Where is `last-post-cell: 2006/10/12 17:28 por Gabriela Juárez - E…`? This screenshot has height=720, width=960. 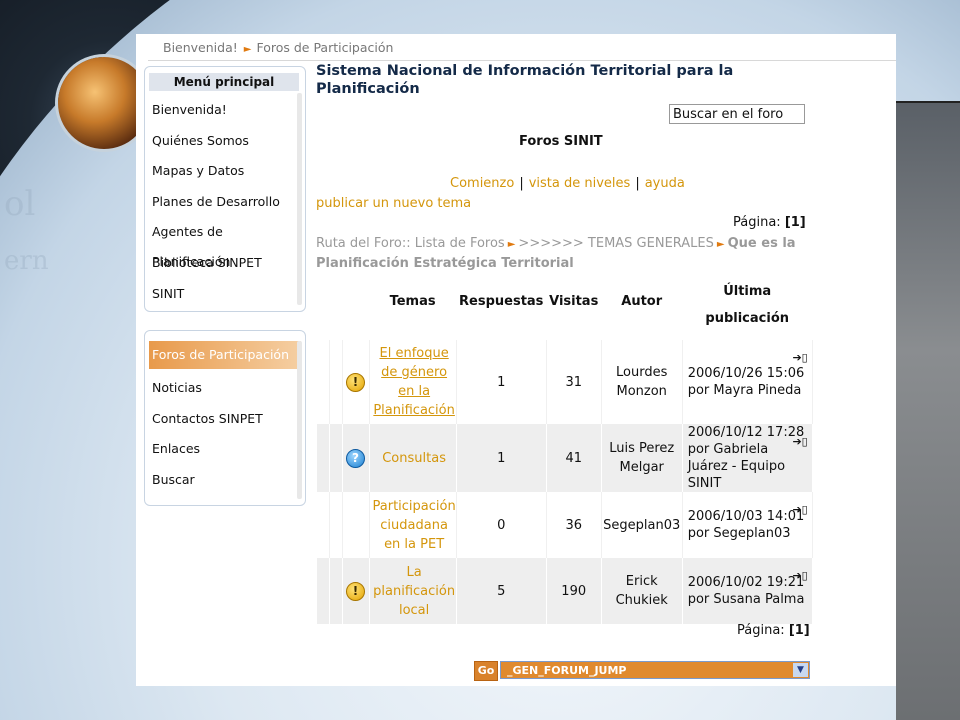 last-post-cell: 2006/10/12 17:28 por Gabriela Juárez - E… is located at coordinates (747, 458).